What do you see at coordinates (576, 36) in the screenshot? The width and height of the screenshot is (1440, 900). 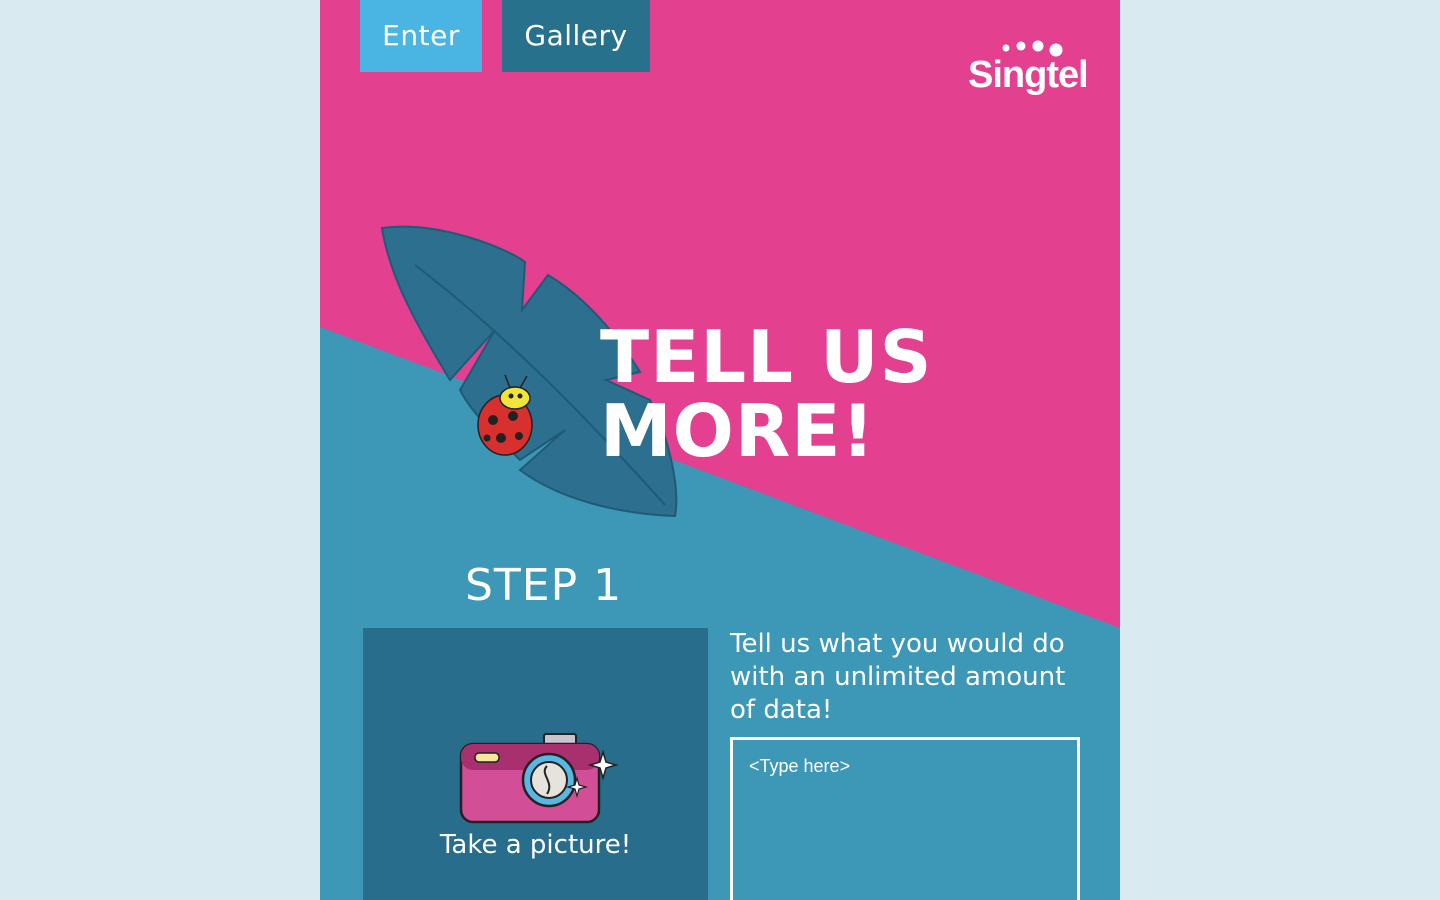 I see `gallery-tab: Gallery` at bounding box center [576, 36].